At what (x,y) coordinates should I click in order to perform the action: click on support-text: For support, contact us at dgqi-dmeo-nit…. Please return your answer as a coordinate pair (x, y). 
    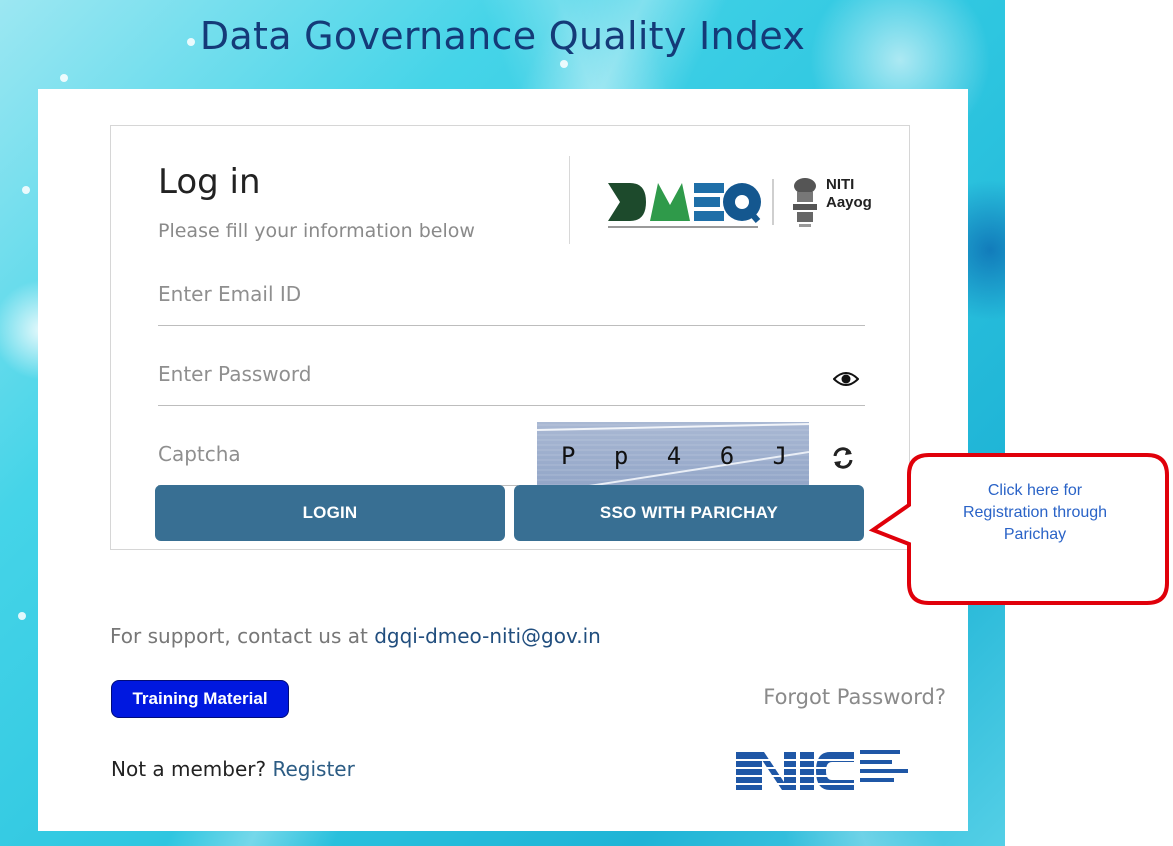
    Looking at the image, I should click on (355, 636).